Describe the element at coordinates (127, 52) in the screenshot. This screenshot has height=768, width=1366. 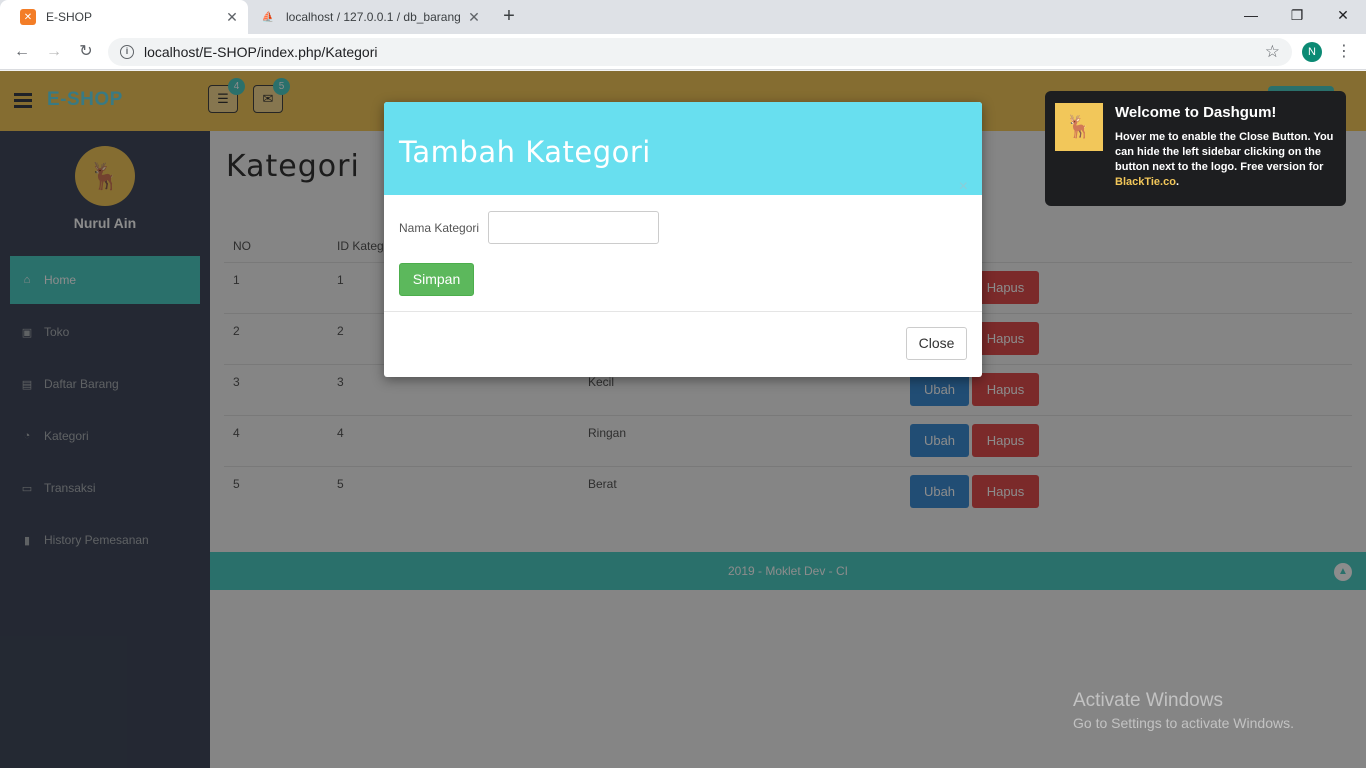
I see `site-info-icon: i` at that location.